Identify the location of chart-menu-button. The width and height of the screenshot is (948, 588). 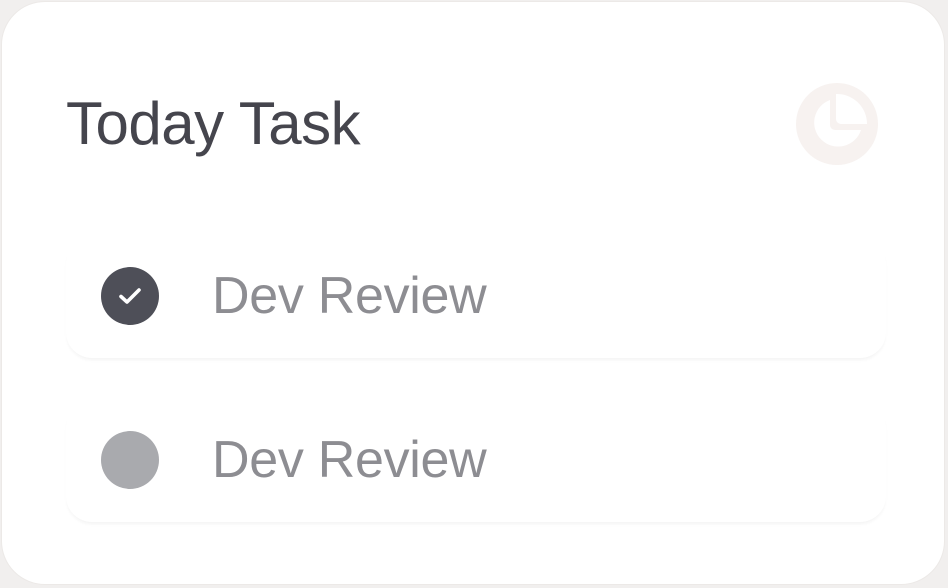
(837, 124).